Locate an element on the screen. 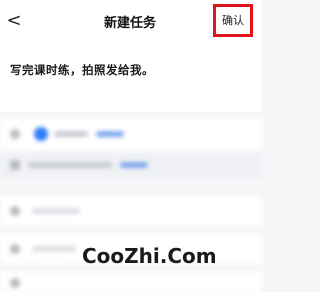  hint-link is located at coordinates (134, 165).